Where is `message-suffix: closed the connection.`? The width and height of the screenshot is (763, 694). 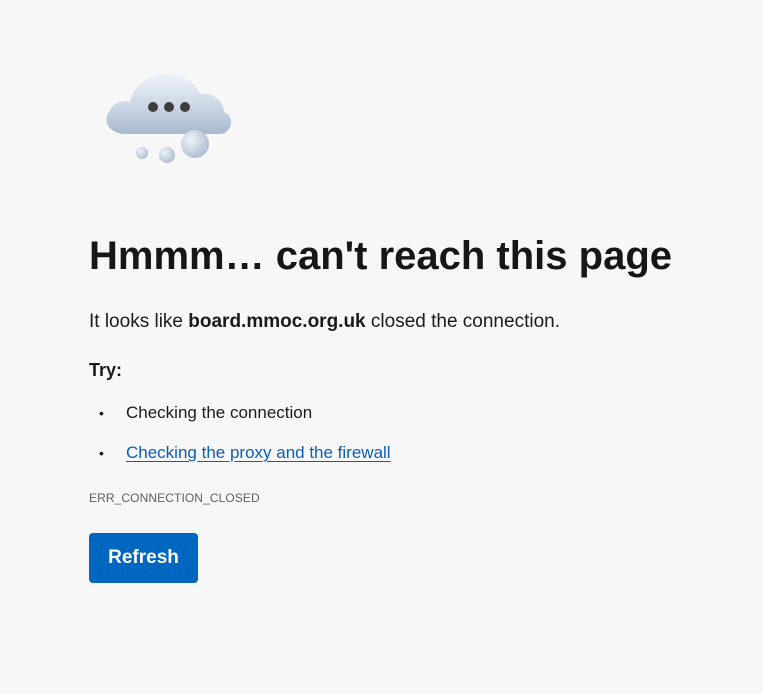
message-suffix: closed the connection. is located at coordinates (465, 321).